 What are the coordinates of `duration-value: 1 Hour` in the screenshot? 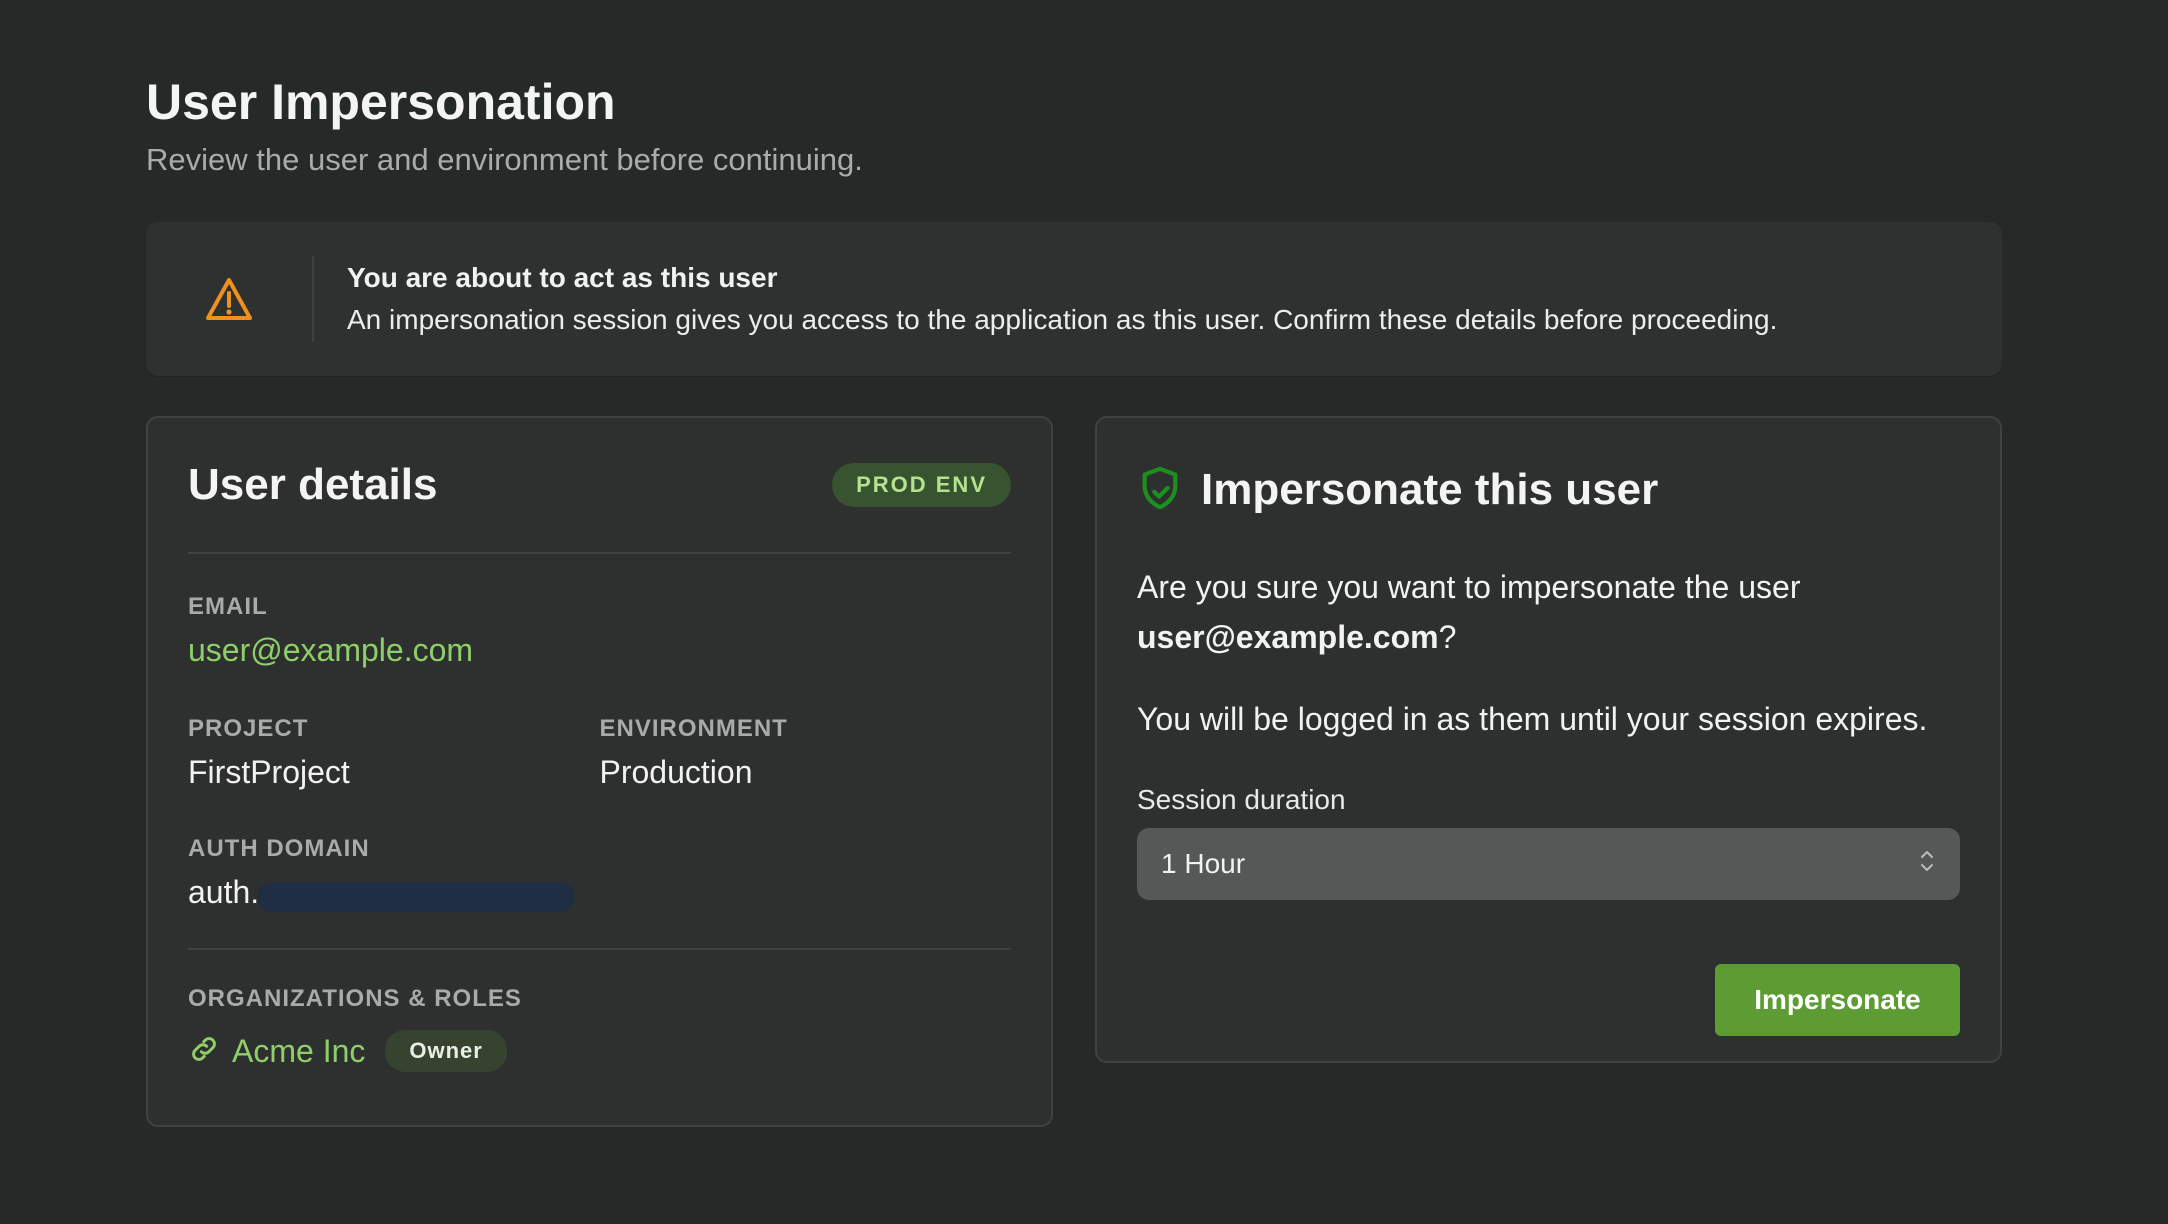 It's located at (1203, 863).